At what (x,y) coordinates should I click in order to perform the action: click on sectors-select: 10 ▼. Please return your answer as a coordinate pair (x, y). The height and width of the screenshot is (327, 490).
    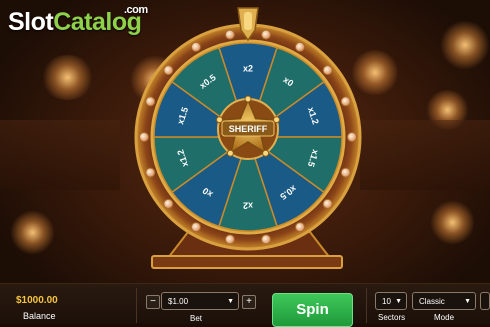
    Looking at the image, I should click on (391, 301).